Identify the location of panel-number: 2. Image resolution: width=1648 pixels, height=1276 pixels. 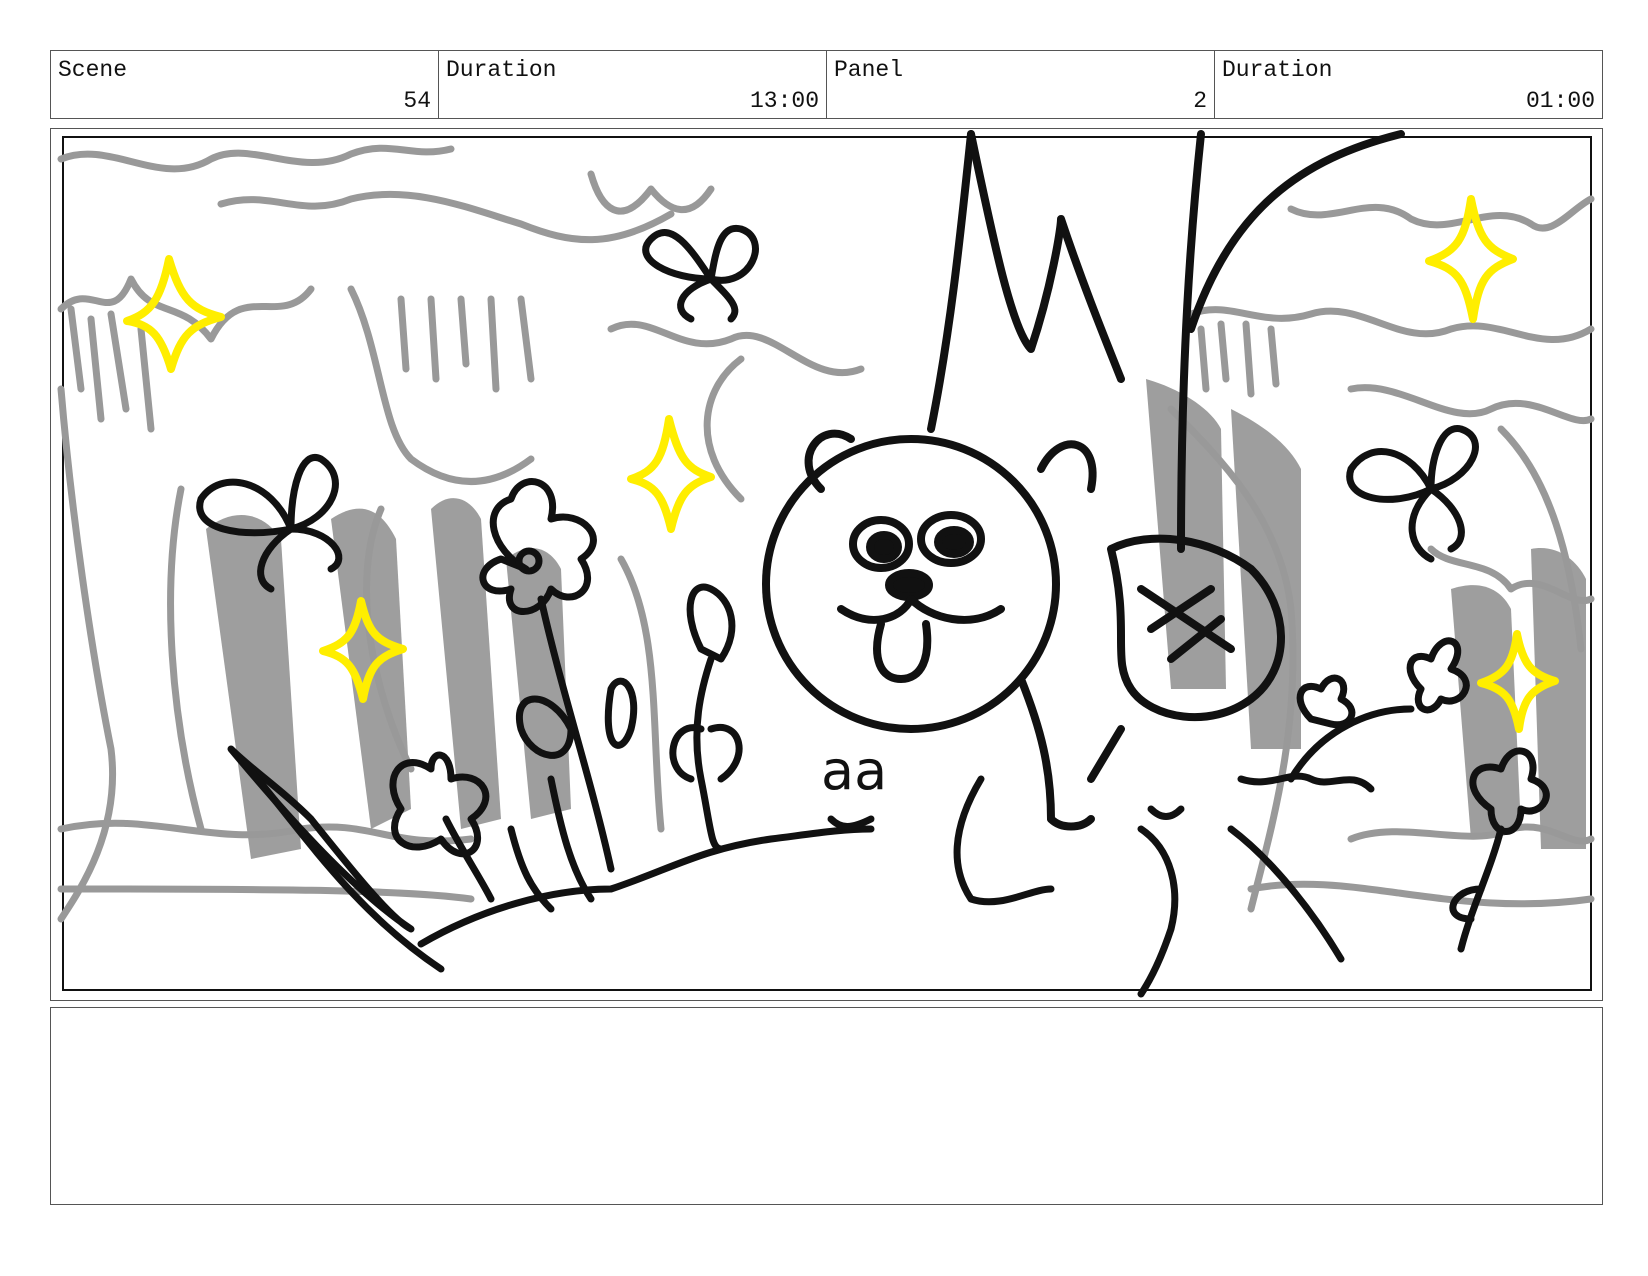
(1200, 101).